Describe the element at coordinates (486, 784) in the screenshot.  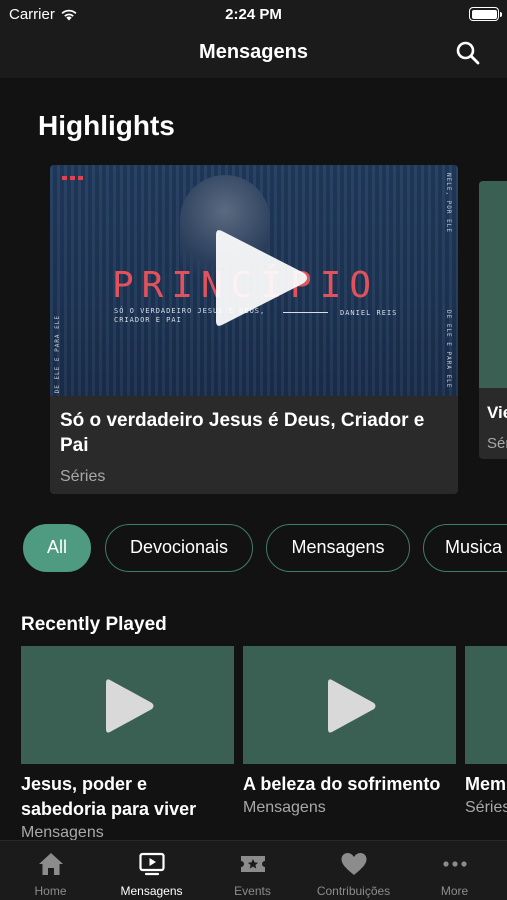
I see `item-title: Mem` at that location.